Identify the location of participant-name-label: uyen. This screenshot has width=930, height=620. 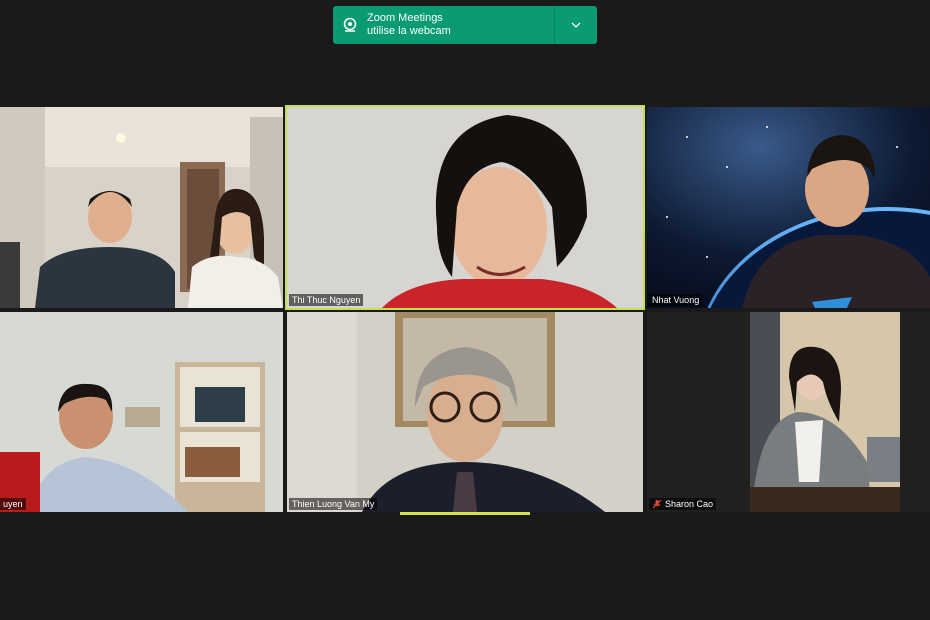
(13, 504).